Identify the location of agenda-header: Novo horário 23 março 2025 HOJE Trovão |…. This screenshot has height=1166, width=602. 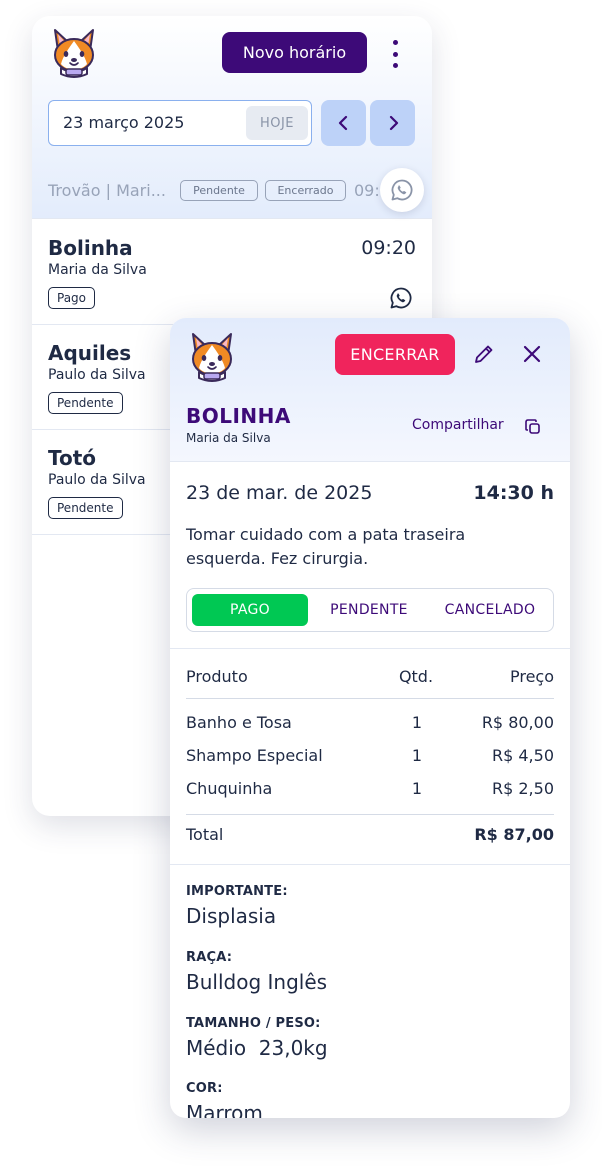
(232, 117).